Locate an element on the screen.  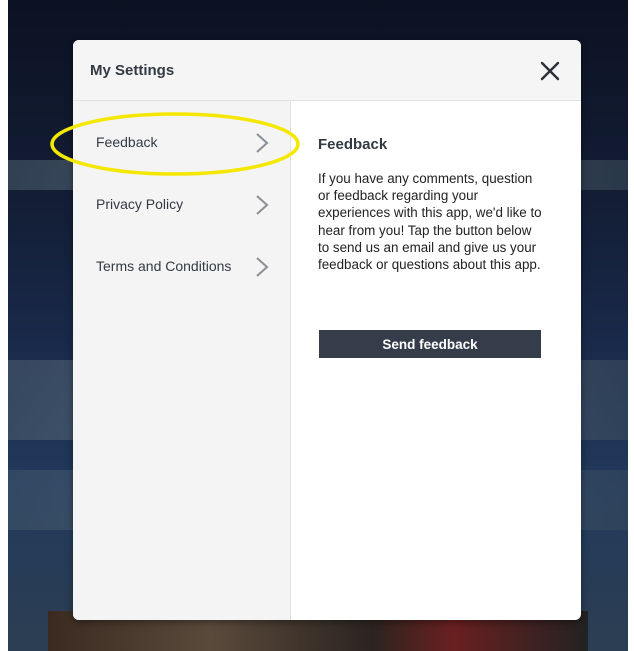
sidebar-item-label: Feedback is located at coordinates (127, 142).